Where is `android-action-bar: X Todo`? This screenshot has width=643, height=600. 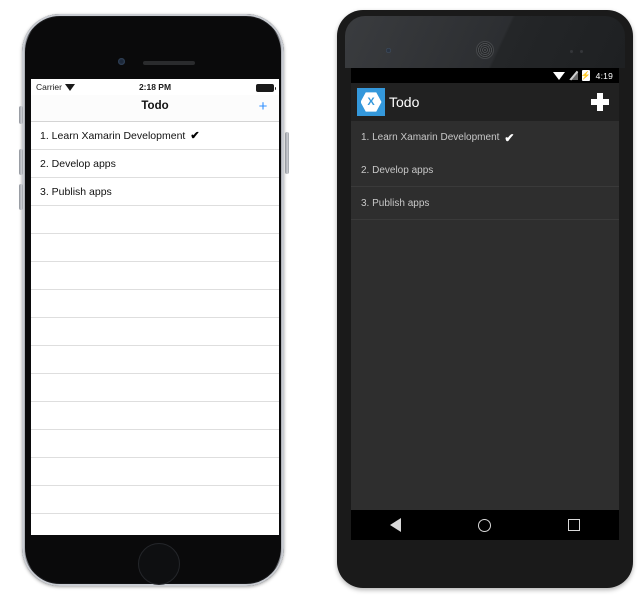
android-action-bar: X Todo is located at coordinates (485, 102).